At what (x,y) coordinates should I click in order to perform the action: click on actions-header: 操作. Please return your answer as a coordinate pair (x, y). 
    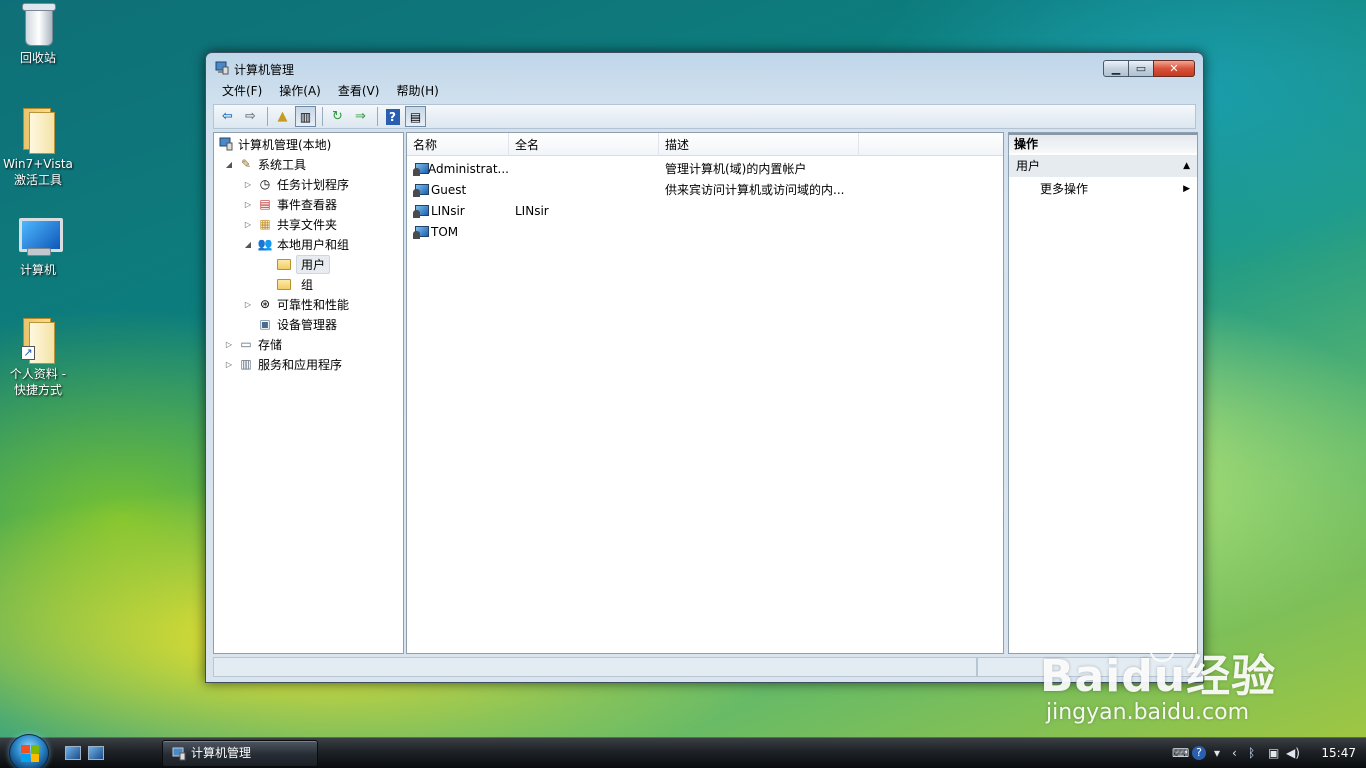
    Looking at the image, I should click on (1103, 143).